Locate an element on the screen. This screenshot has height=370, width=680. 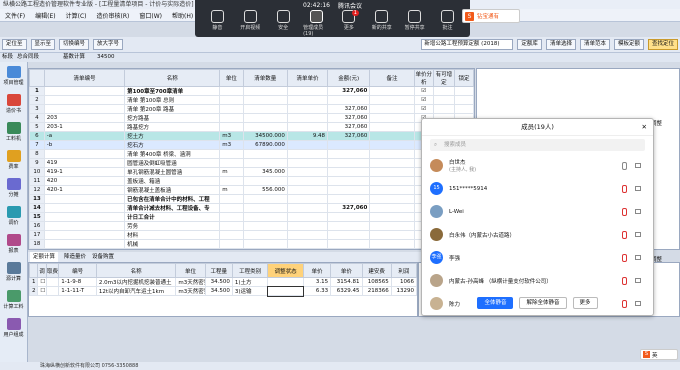
cell-code: -a is located at coordinates (84, 136).